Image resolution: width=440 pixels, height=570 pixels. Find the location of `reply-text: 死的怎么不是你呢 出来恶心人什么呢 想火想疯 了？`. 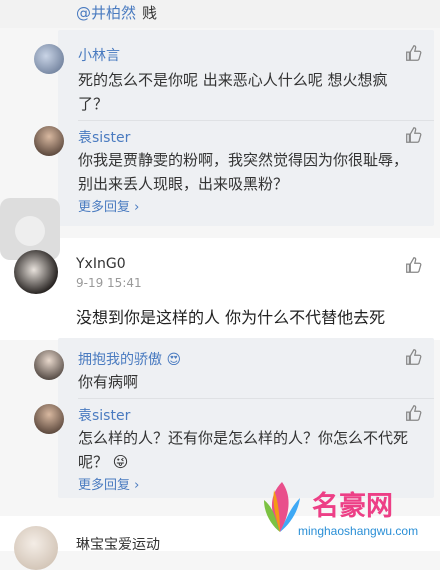

reply-text: 死的怎么不是你呢 出来恶心人什么呢 想火想疯 了？ is located at coordinates (243, 92).